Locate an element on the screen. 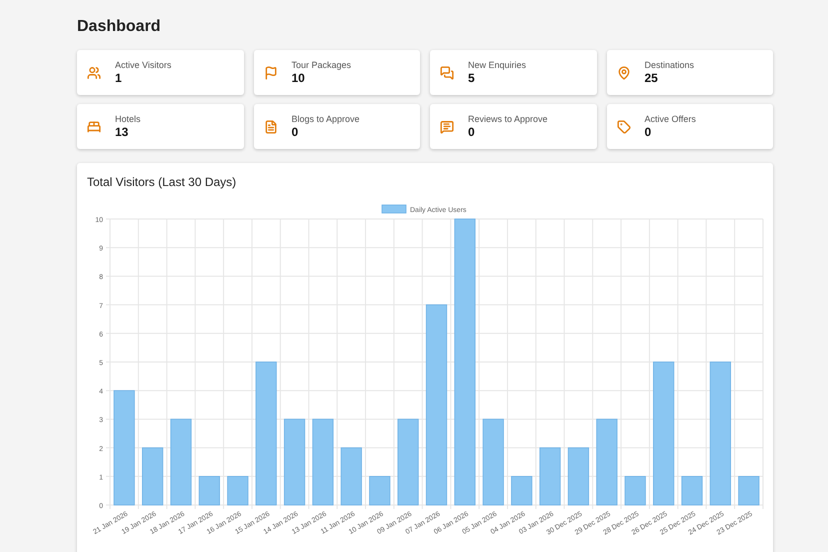  stat-label: Active Offers is located at coordinates (670, 119).